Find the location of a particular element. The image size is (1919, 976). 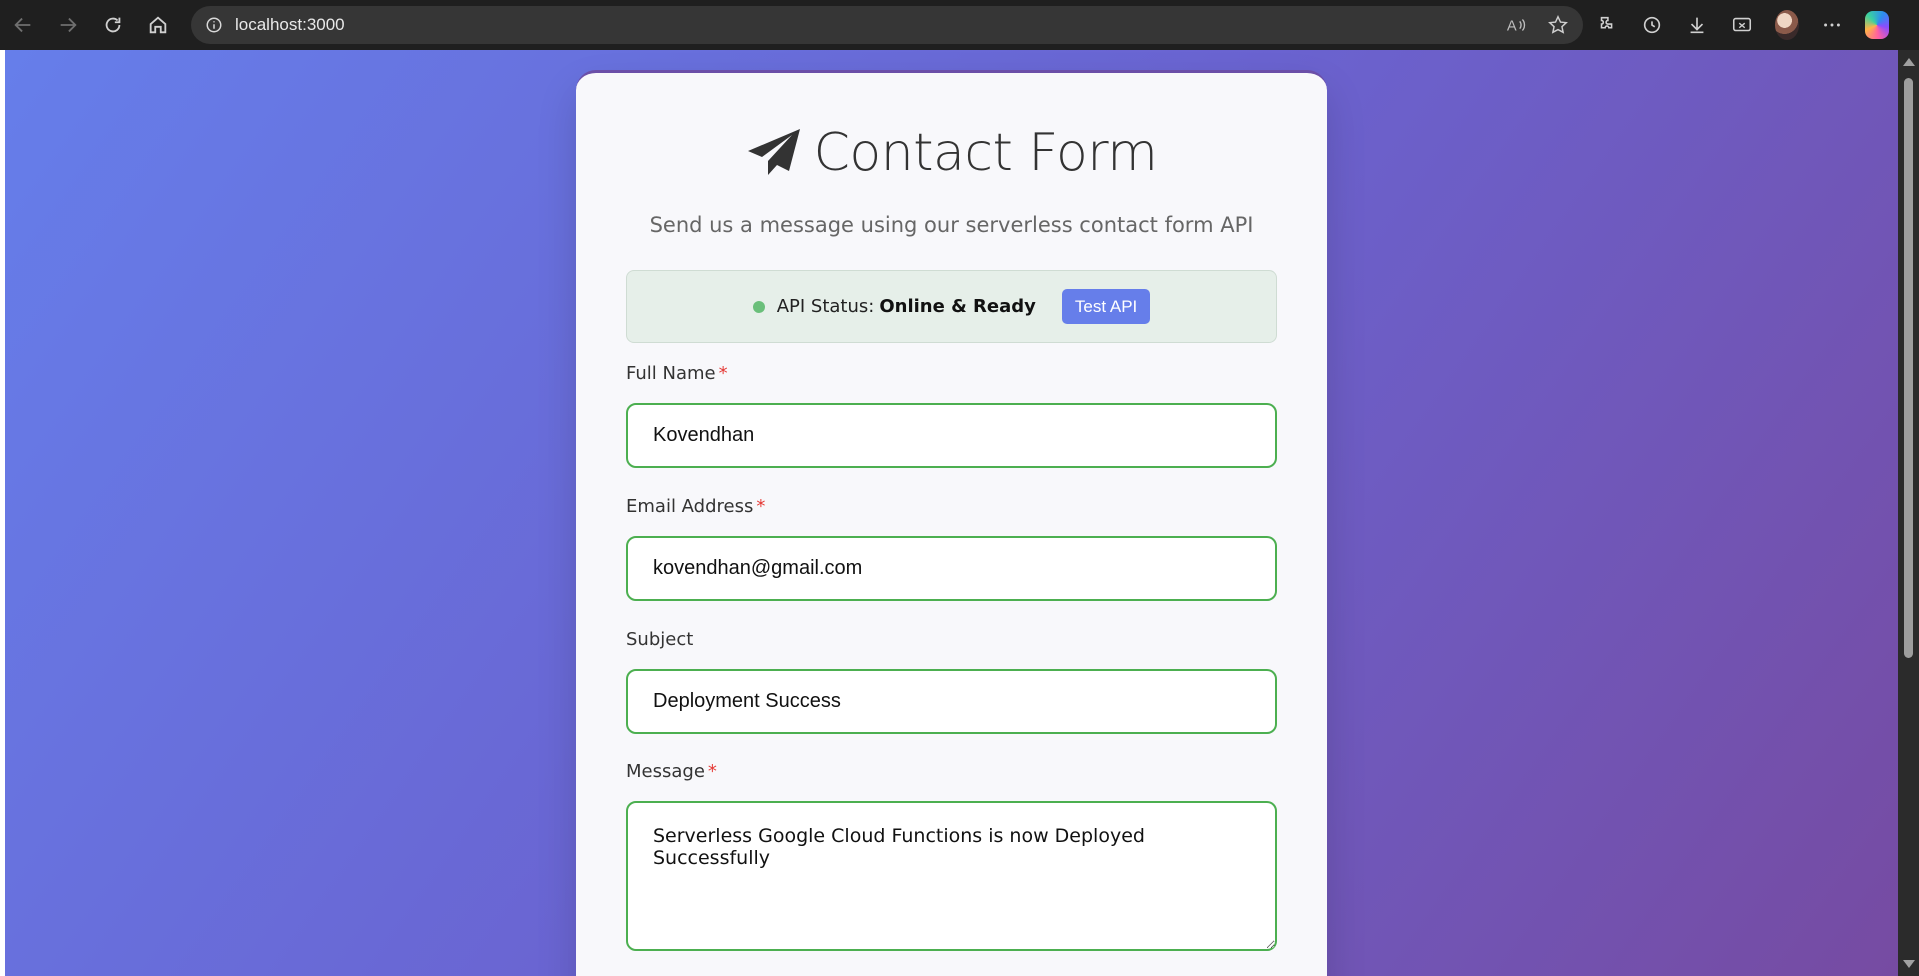

message-label: Message * is located at coordinates (671, 771).